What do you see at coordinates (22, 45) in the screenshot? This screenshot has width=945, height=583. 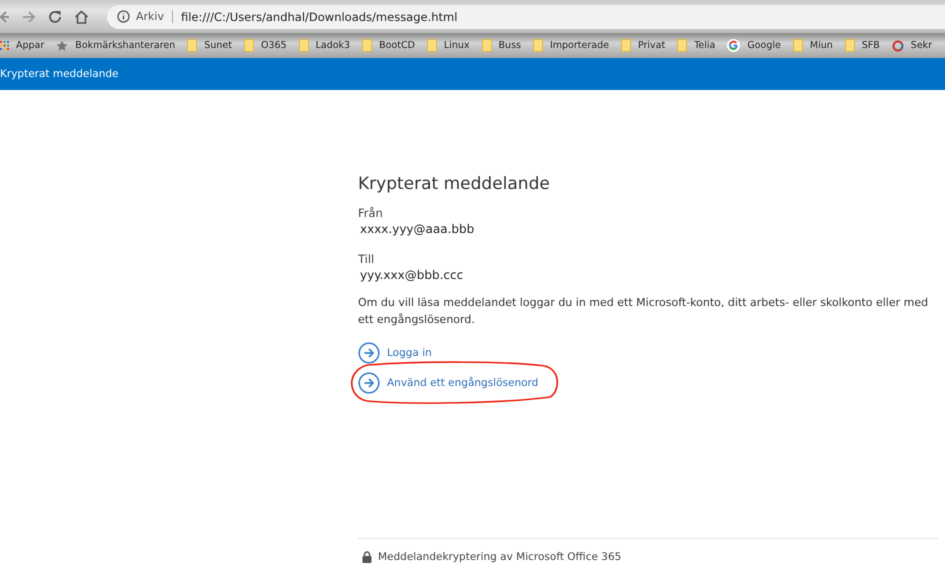 I see `apps-shortcut: Appar` at bounding box center [22, 45].